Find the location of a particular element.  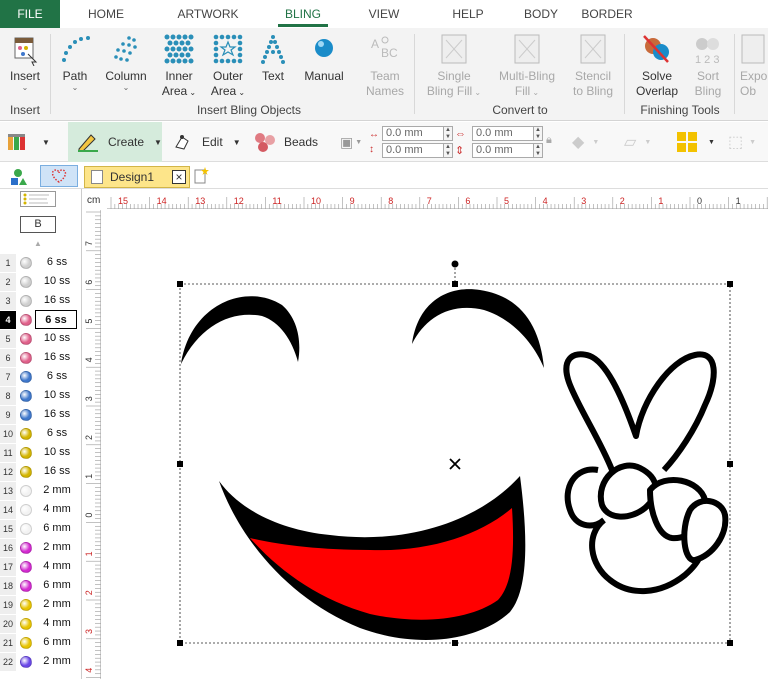

palette-row: 14 4 mm is located at coordinates (41, 509).